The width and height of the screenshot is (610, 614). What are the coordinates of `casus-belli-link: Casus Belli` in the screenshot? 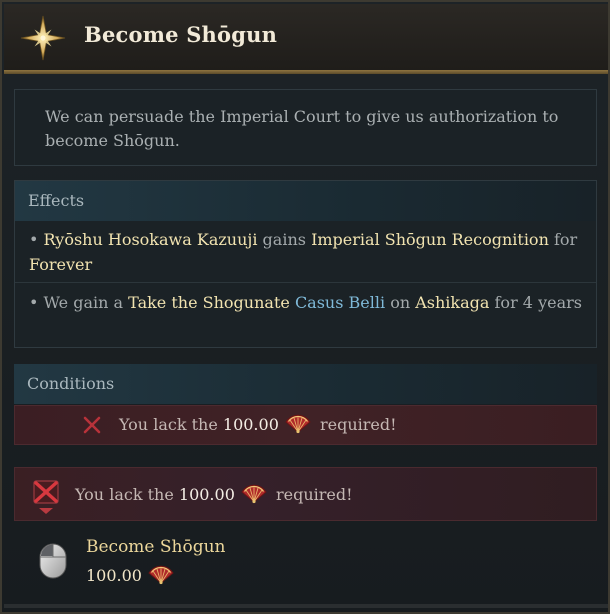 It's located at (340, 302).